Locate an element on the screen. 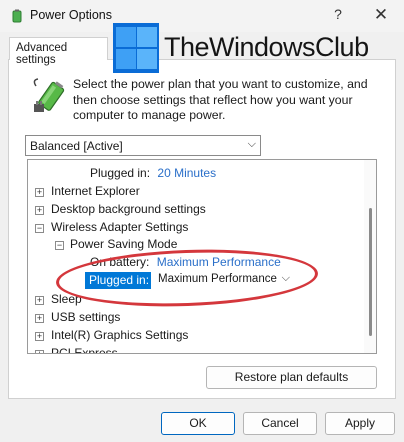  watermark-text: TheWindowsClub is located at coordinates (266, 47).